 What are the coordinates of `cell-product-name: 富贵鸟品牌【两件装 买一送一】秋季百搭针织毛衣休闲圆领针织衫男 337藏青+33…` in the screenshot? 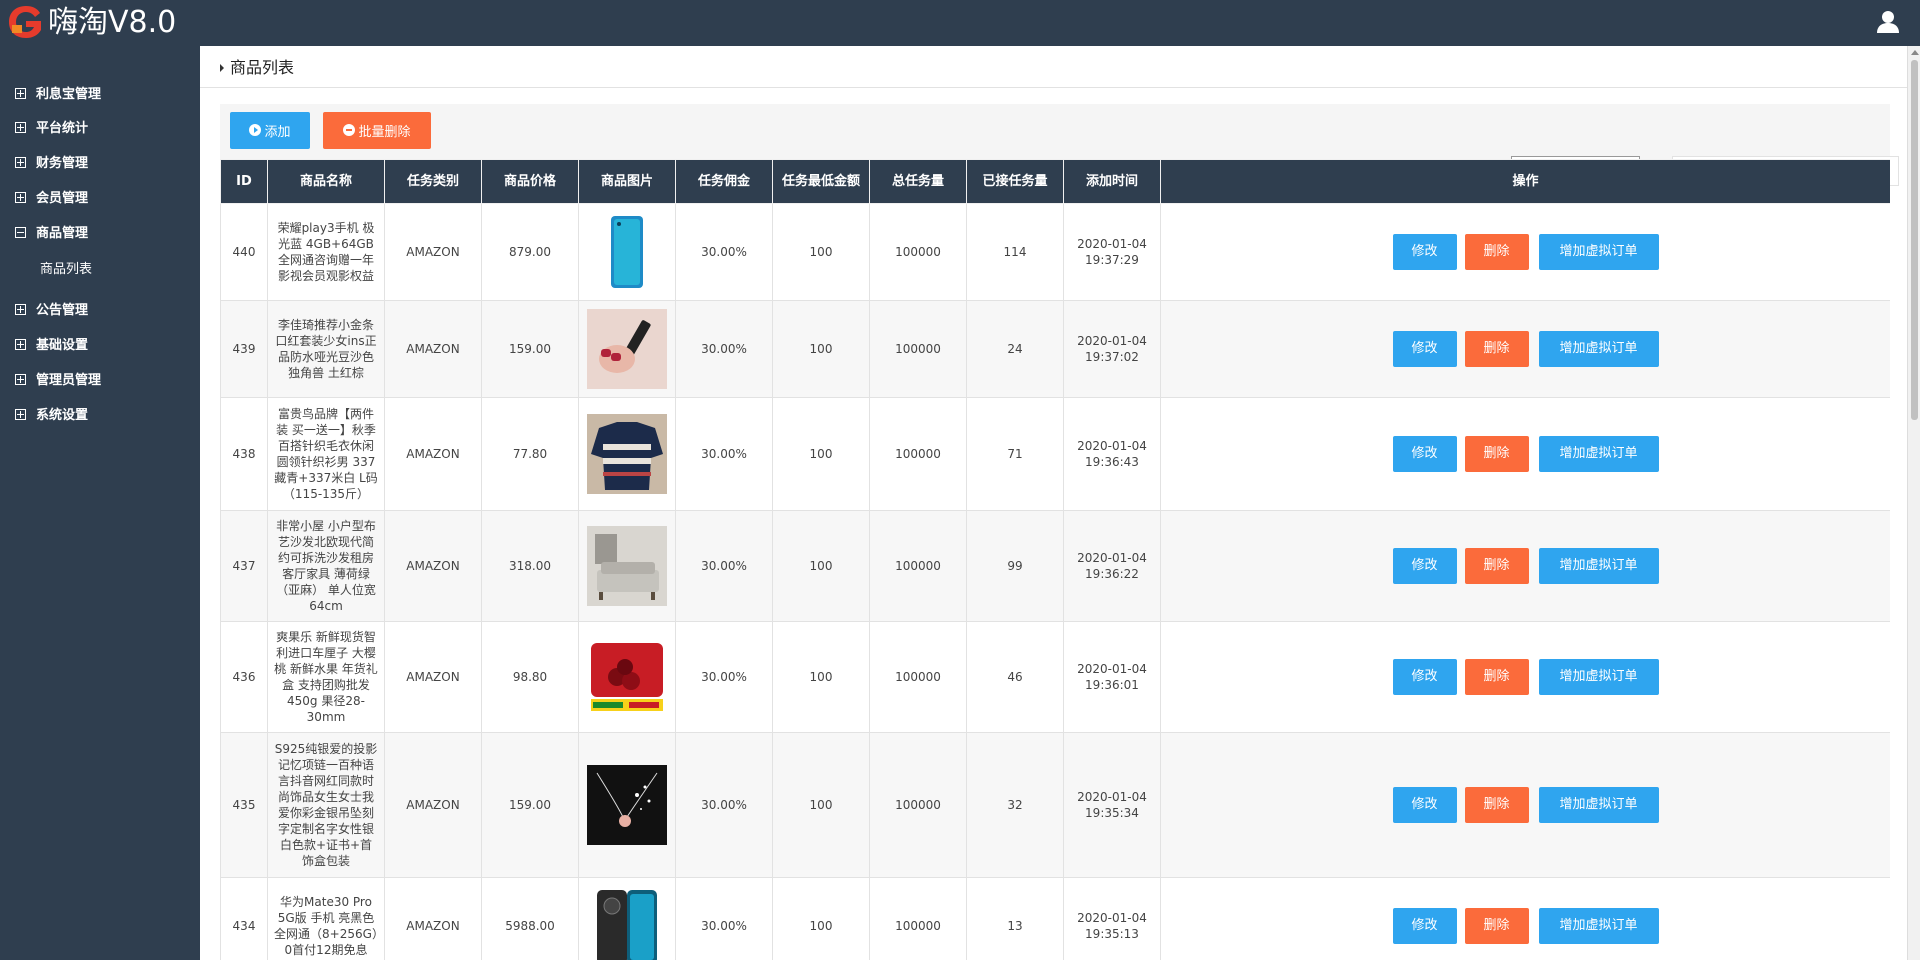 It's located at (326, 454).